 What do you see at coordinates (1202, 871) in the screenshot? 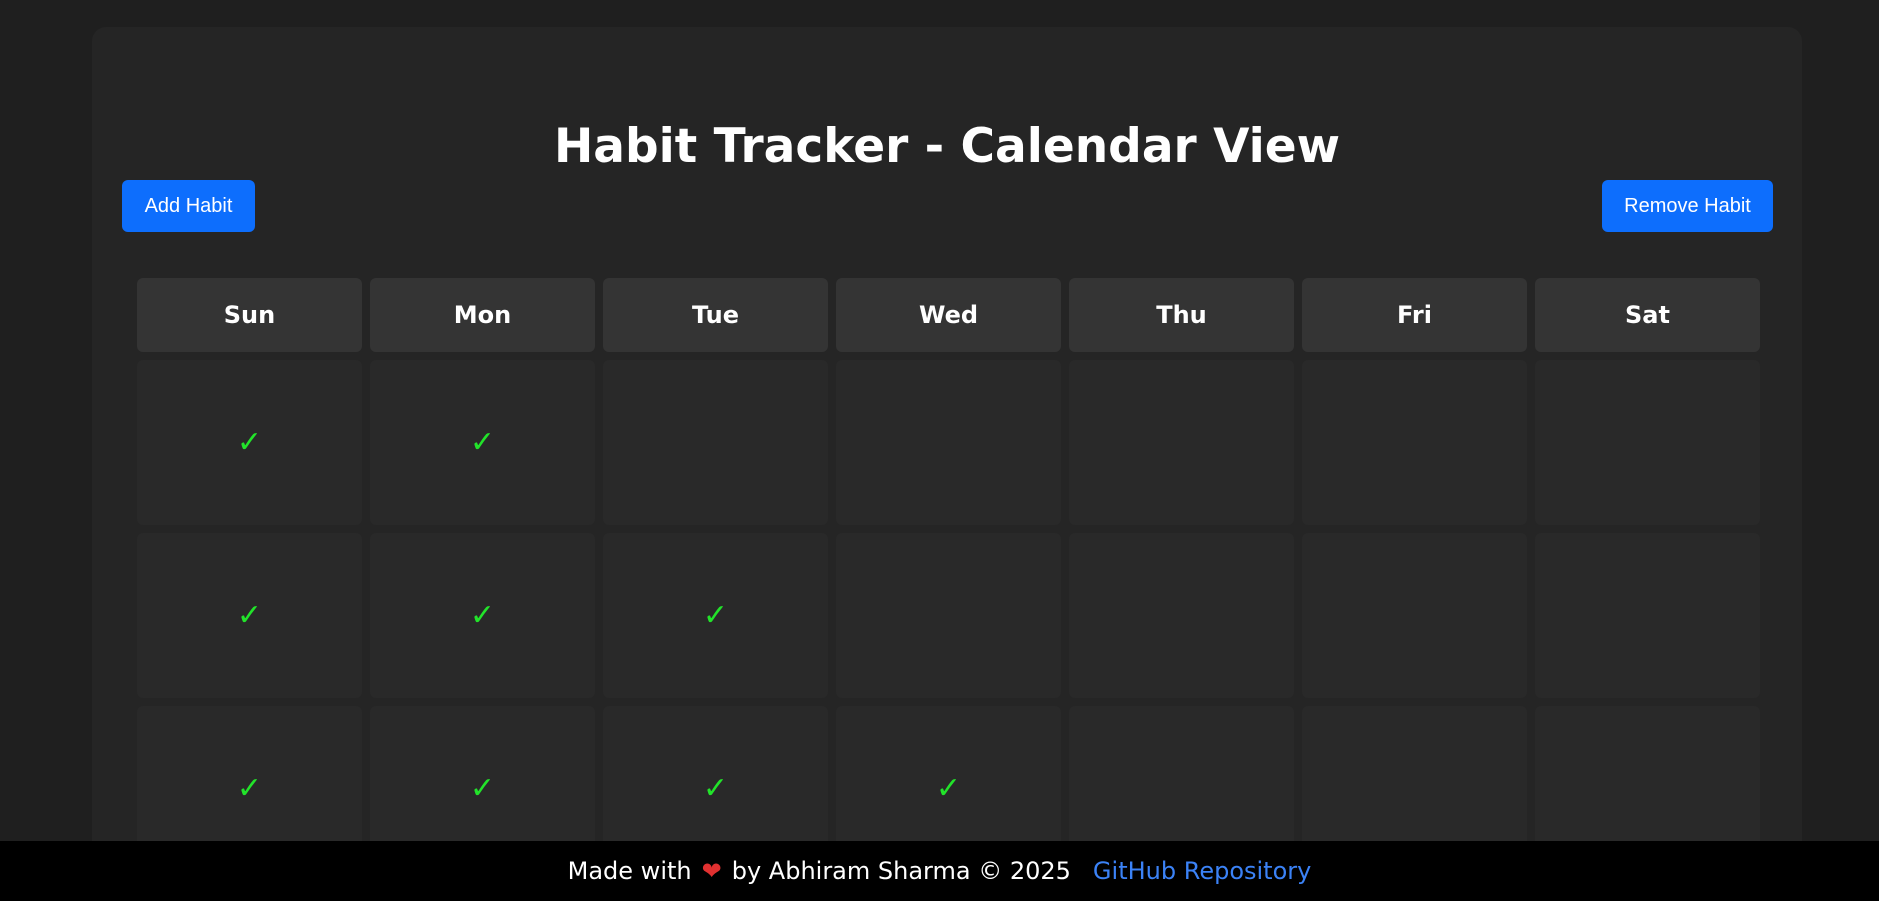
I see `github-repository-link: GitHub Repository` at bounding box center [1202, 871].